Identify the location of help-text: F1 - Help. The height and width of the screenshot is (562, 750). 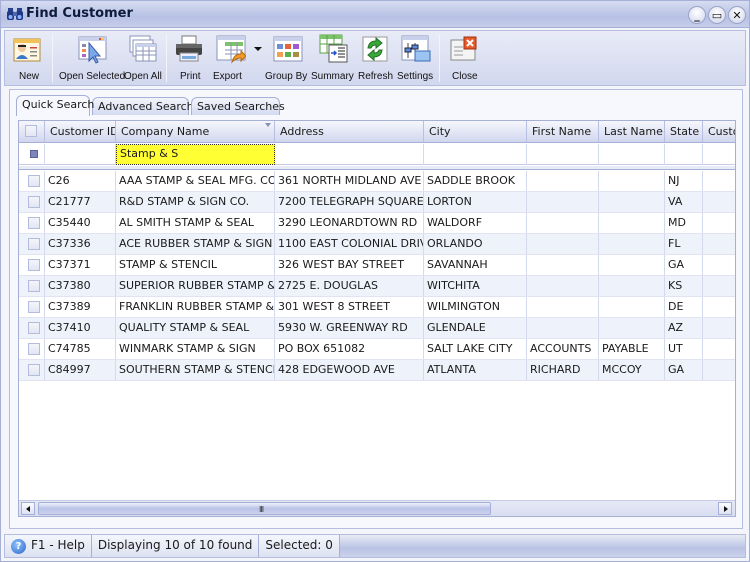
(58, 545).